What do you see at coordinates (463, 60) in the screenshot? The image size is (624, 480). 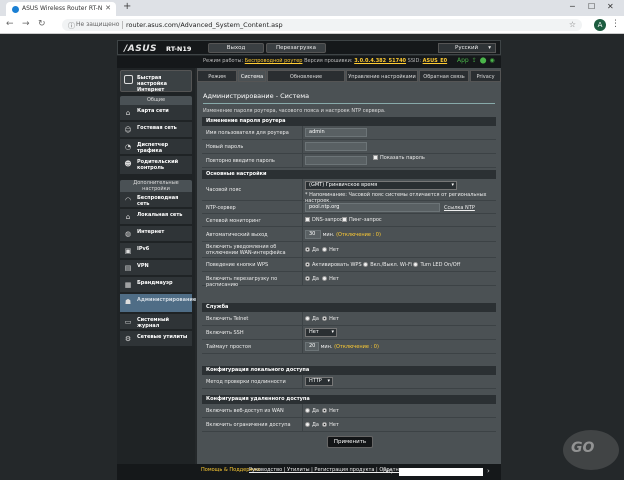 I see `app-label: App` at bounding box center [463, 60].